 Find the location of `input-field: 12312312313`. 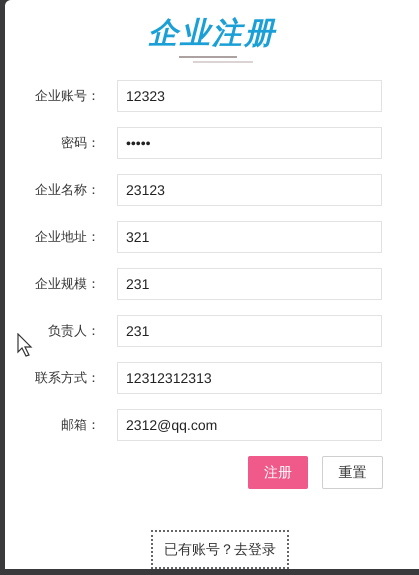

input-field: 12312312313 is located at coordinates (249, 378).